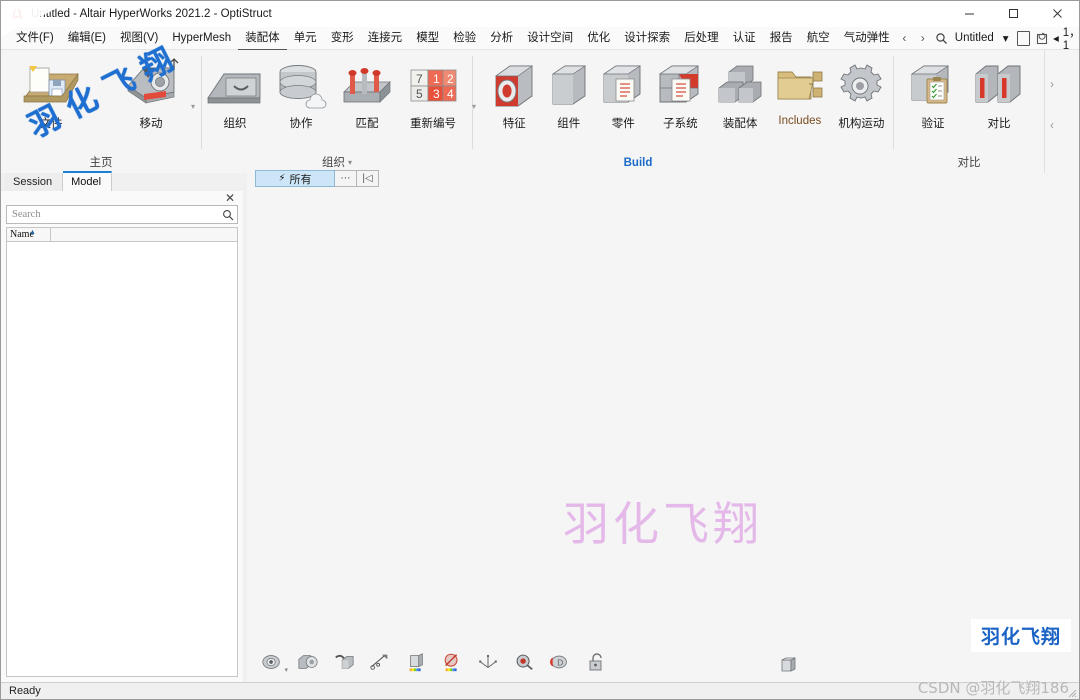 The image size is (1080, 700). I want to click on ribbon-button-validate: 验证, so click(933, 94).